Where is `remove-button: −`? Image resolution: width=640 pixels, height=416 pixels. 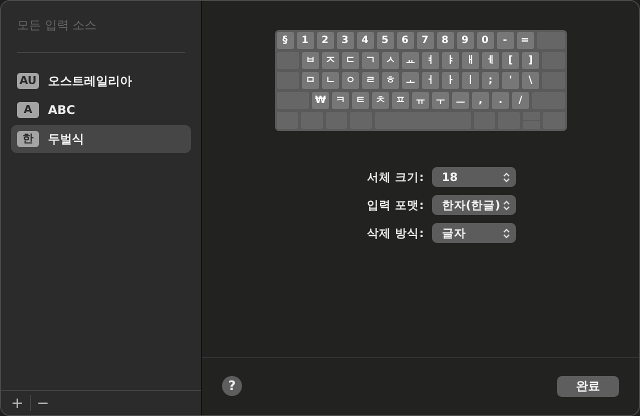
remove-button: − is located at coordinates (43, 403).